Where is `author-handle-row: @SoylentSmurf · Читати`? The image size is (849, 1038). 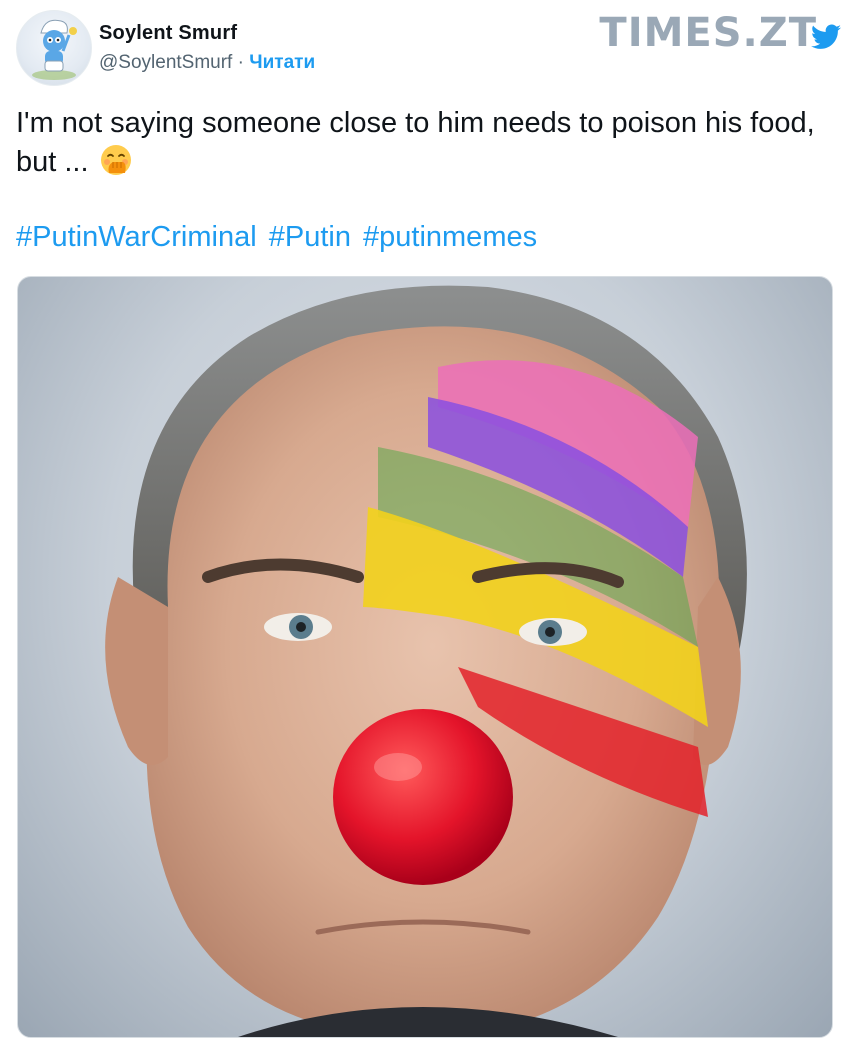
author-handle-row: @SoylentSmurf · Читати is located at coordinates (207, 63).